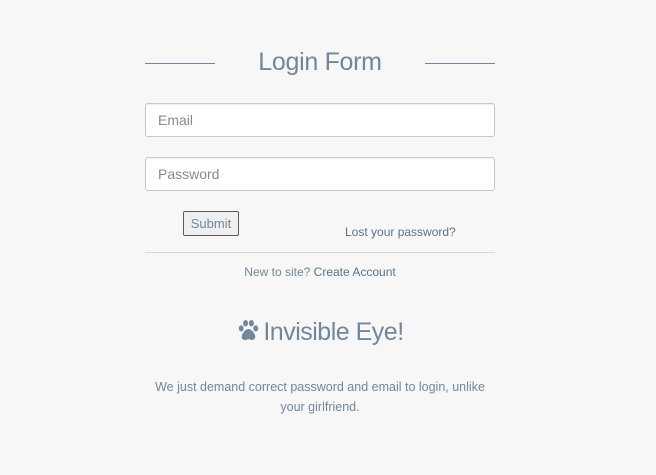 Image resolution: width=656 pixels, height=475 pixels. What do you see at coordinates (355, 272) in the screenshot?
I see `create-account-link: Create Account` at bounding box center [355, 272].